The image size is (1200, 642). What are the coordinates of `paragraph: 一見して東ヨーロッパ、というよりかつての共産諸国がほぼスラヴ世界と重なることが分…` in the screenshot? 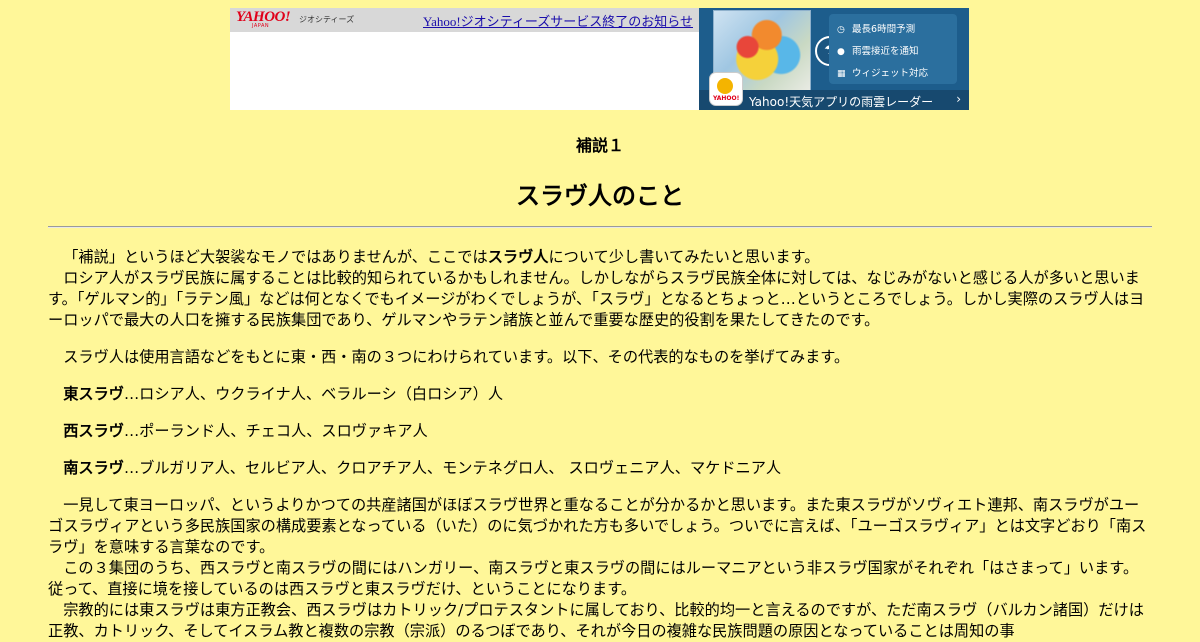 It's located at (597, 526).